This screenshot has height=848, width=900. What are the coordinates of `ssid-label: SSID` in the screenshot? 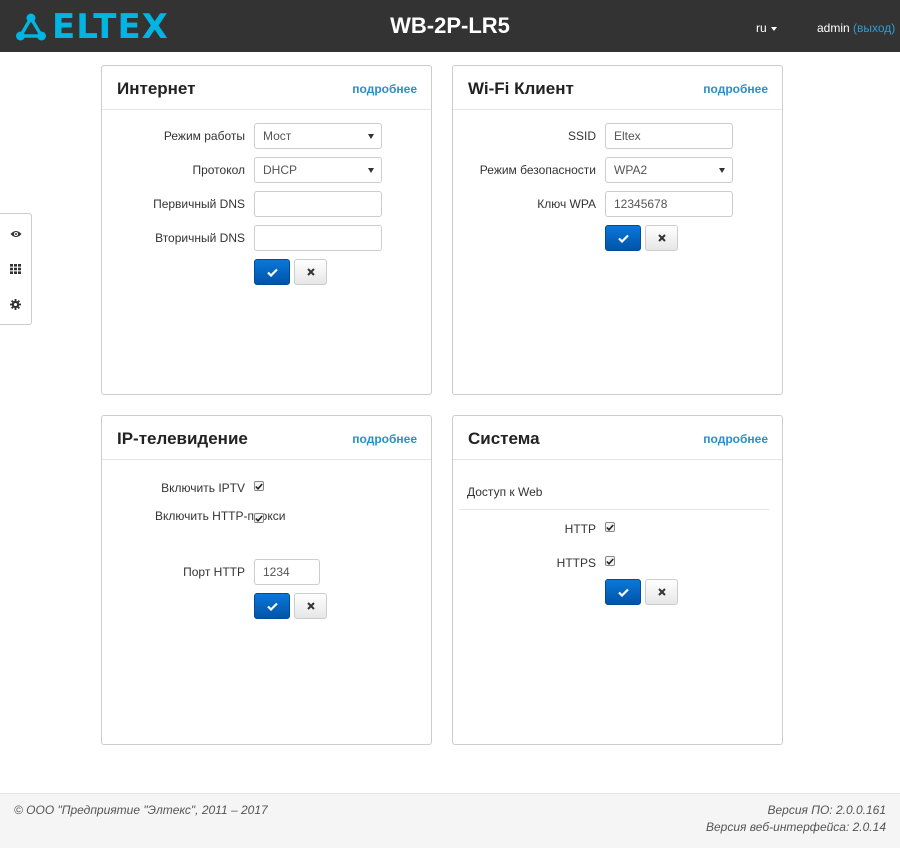 It's located at (581, 136).